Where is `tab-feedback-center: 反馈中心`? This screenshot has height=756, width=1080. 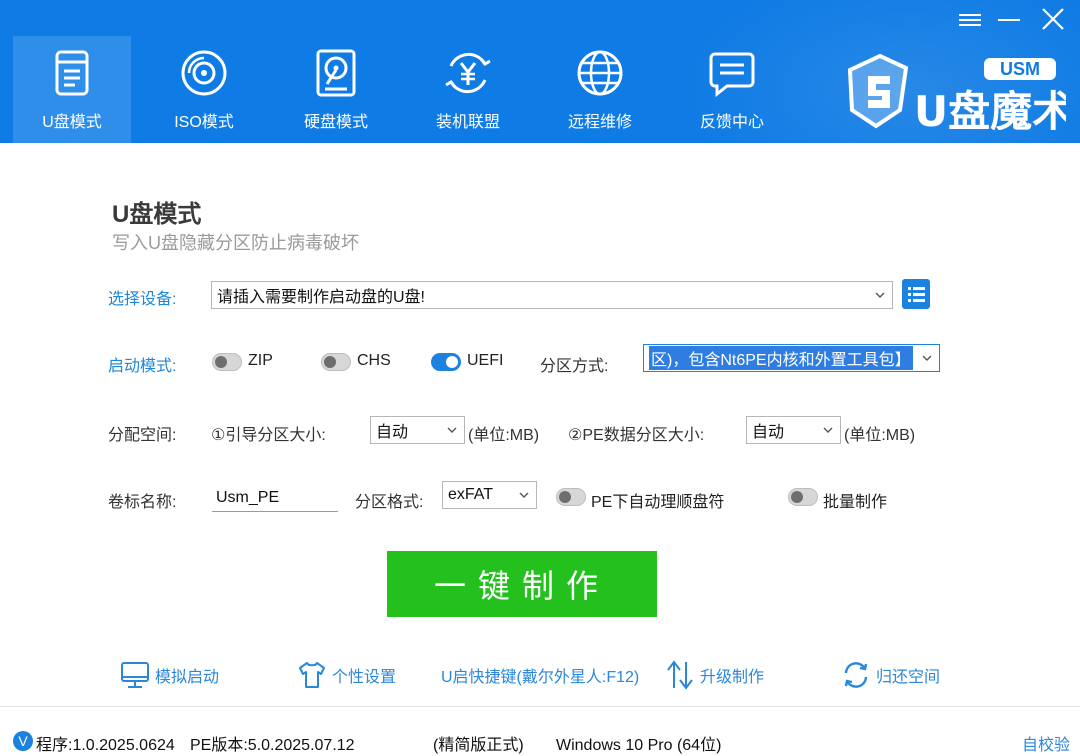
tab-feedback-center: 反馈中心 is located at coordinates (732, 89).